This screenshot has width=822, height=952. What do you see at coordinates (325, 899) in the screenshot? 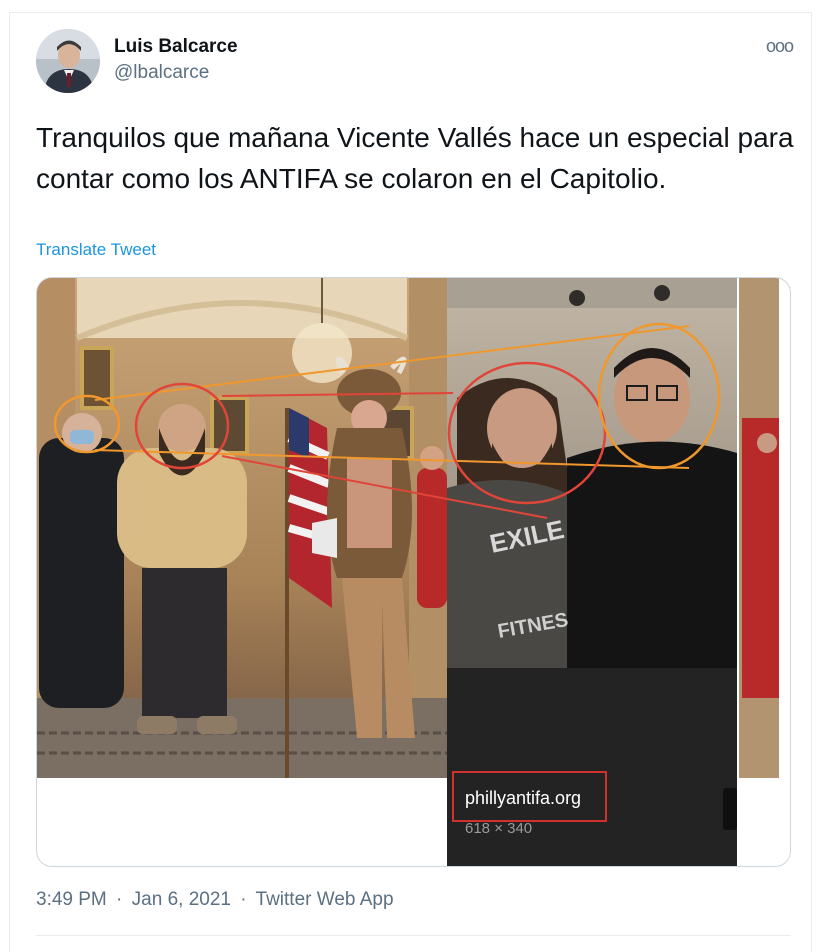
I see `tweet-source: Twitter Web App` at bounding box center [325, 899].